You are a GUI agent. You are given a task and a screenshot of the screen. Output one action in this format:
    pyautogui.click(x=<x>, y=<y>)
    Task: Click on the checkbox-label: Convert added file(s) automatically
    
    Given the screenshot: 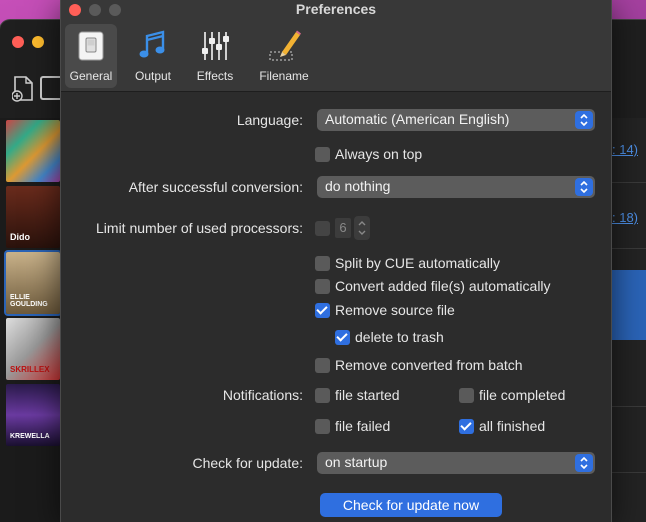 What is the action you would take?
    pyautogui.click(x=443, y=286)
    